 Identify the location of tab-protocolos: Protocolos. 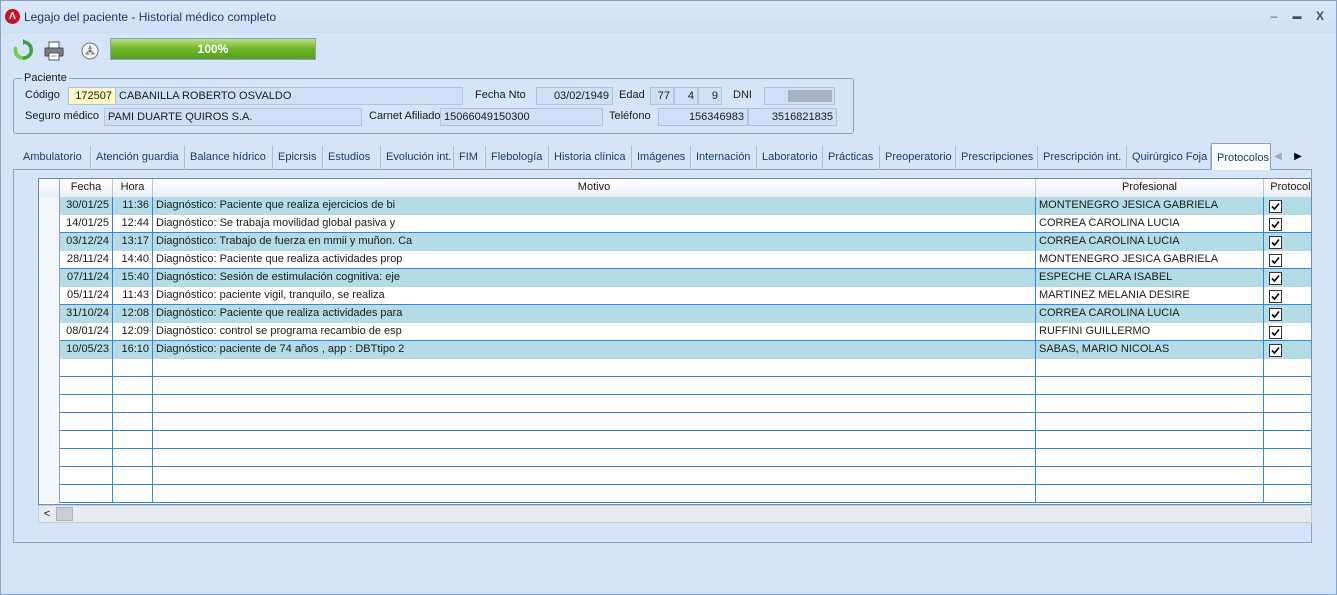
(1241, 157).